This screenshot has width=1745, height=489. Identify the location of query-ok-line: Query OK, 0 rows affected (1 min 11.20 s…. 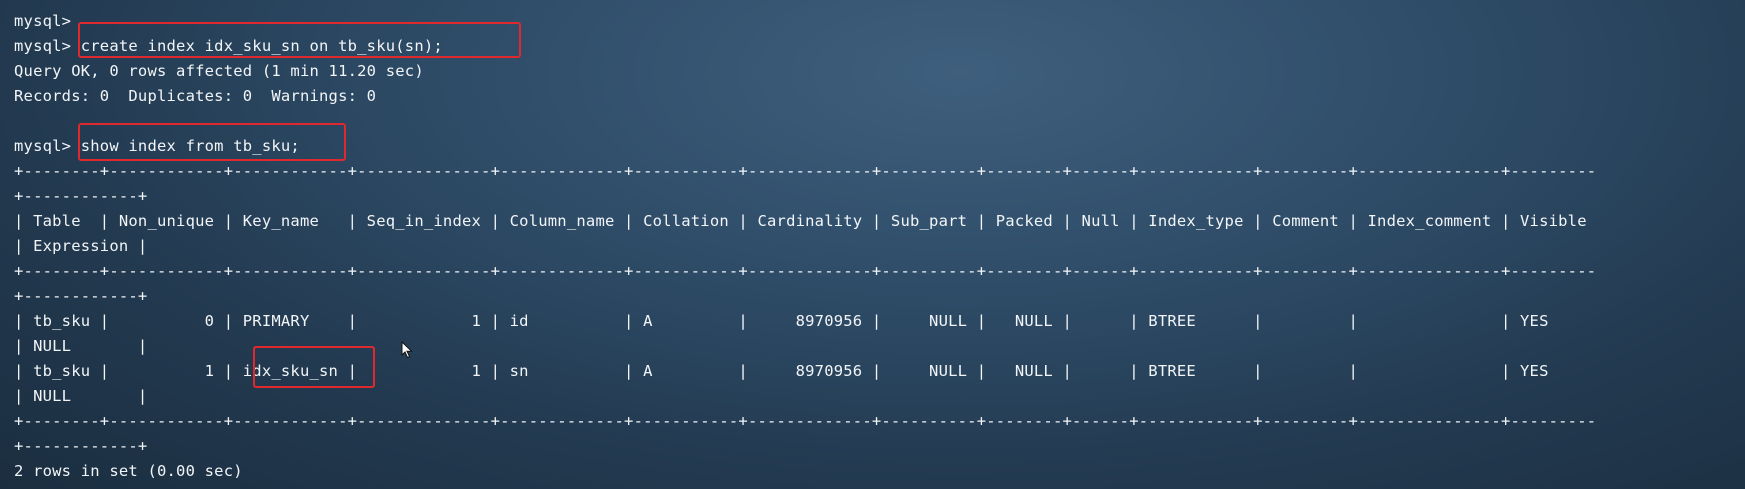
(219, 71).